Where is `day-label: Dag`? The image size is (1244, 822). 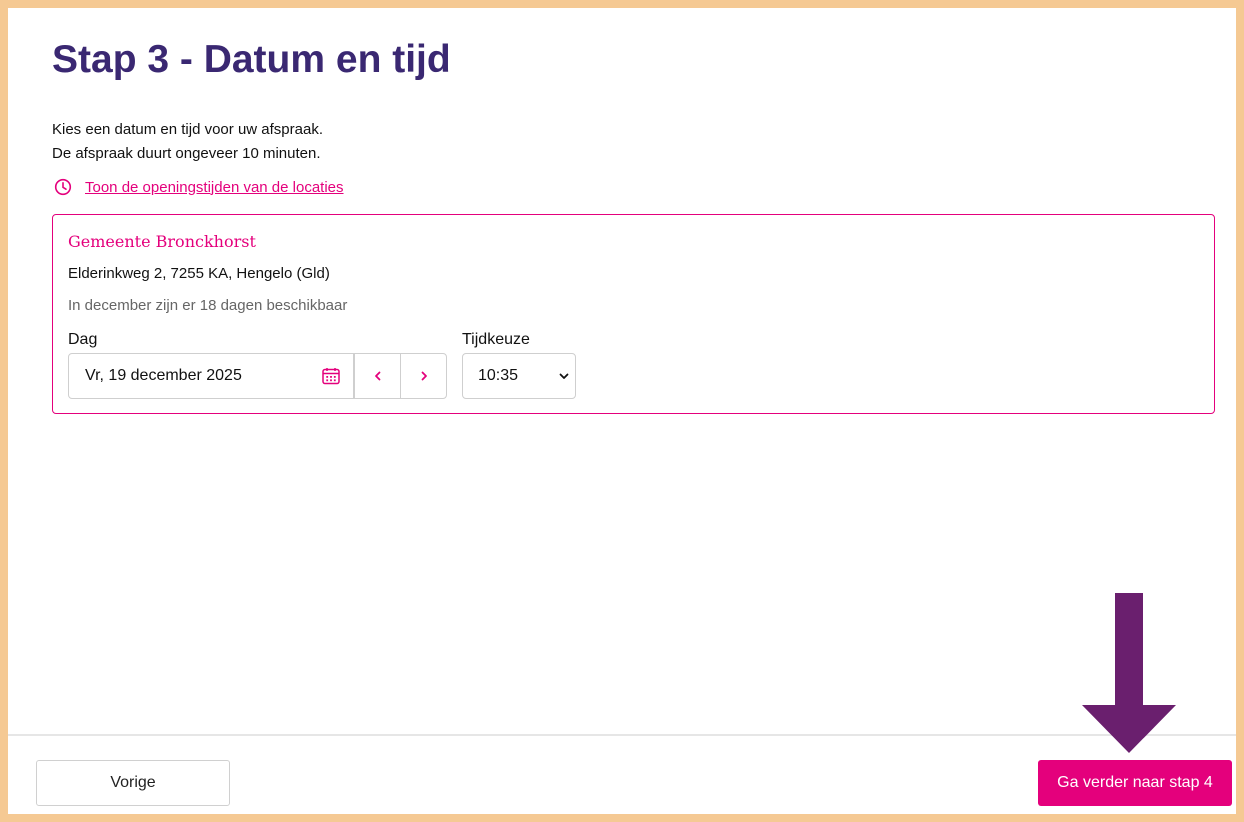 day-label: Dag is located at coordinates (83, 339).